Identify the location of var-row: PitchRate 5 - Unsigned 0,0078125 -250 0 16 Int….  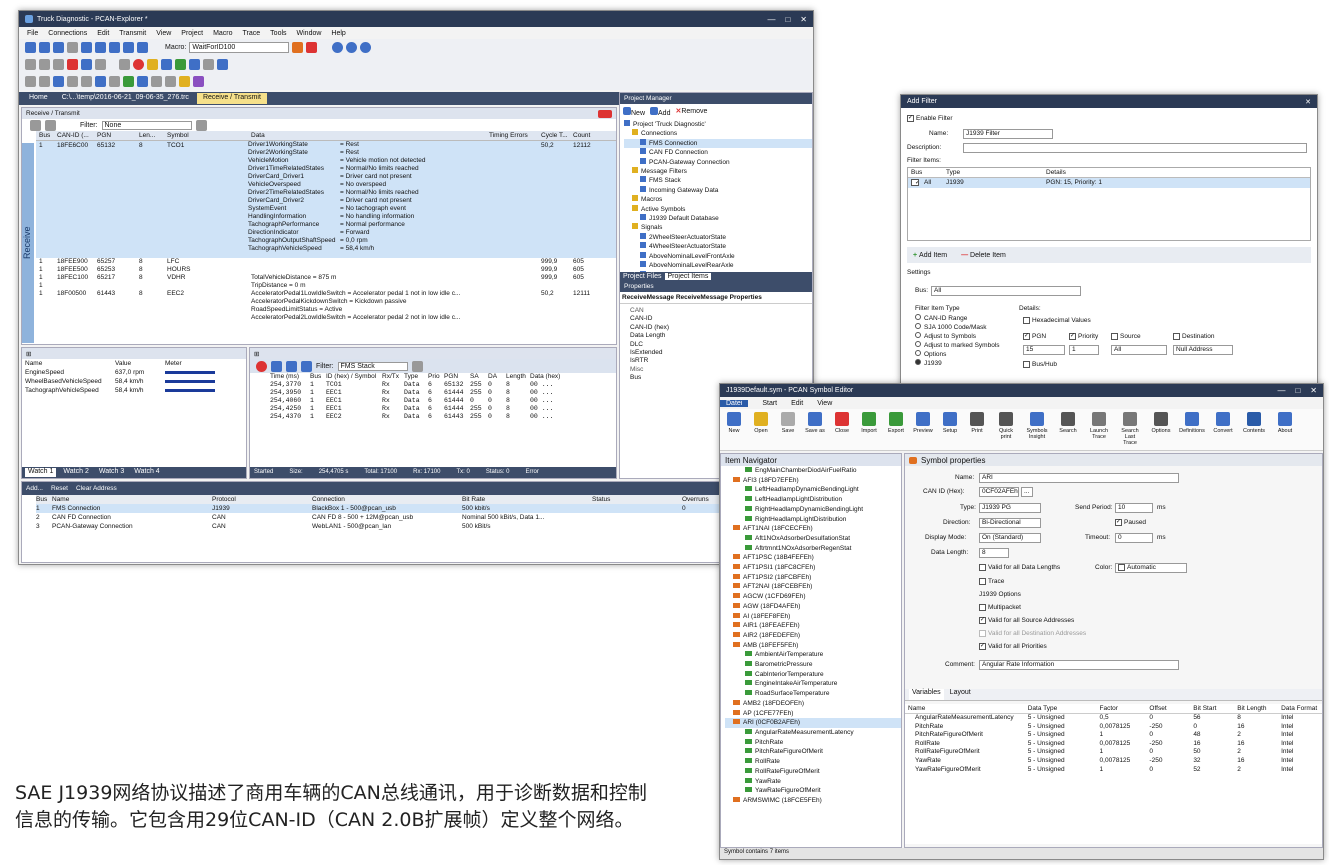
(1113, 727).